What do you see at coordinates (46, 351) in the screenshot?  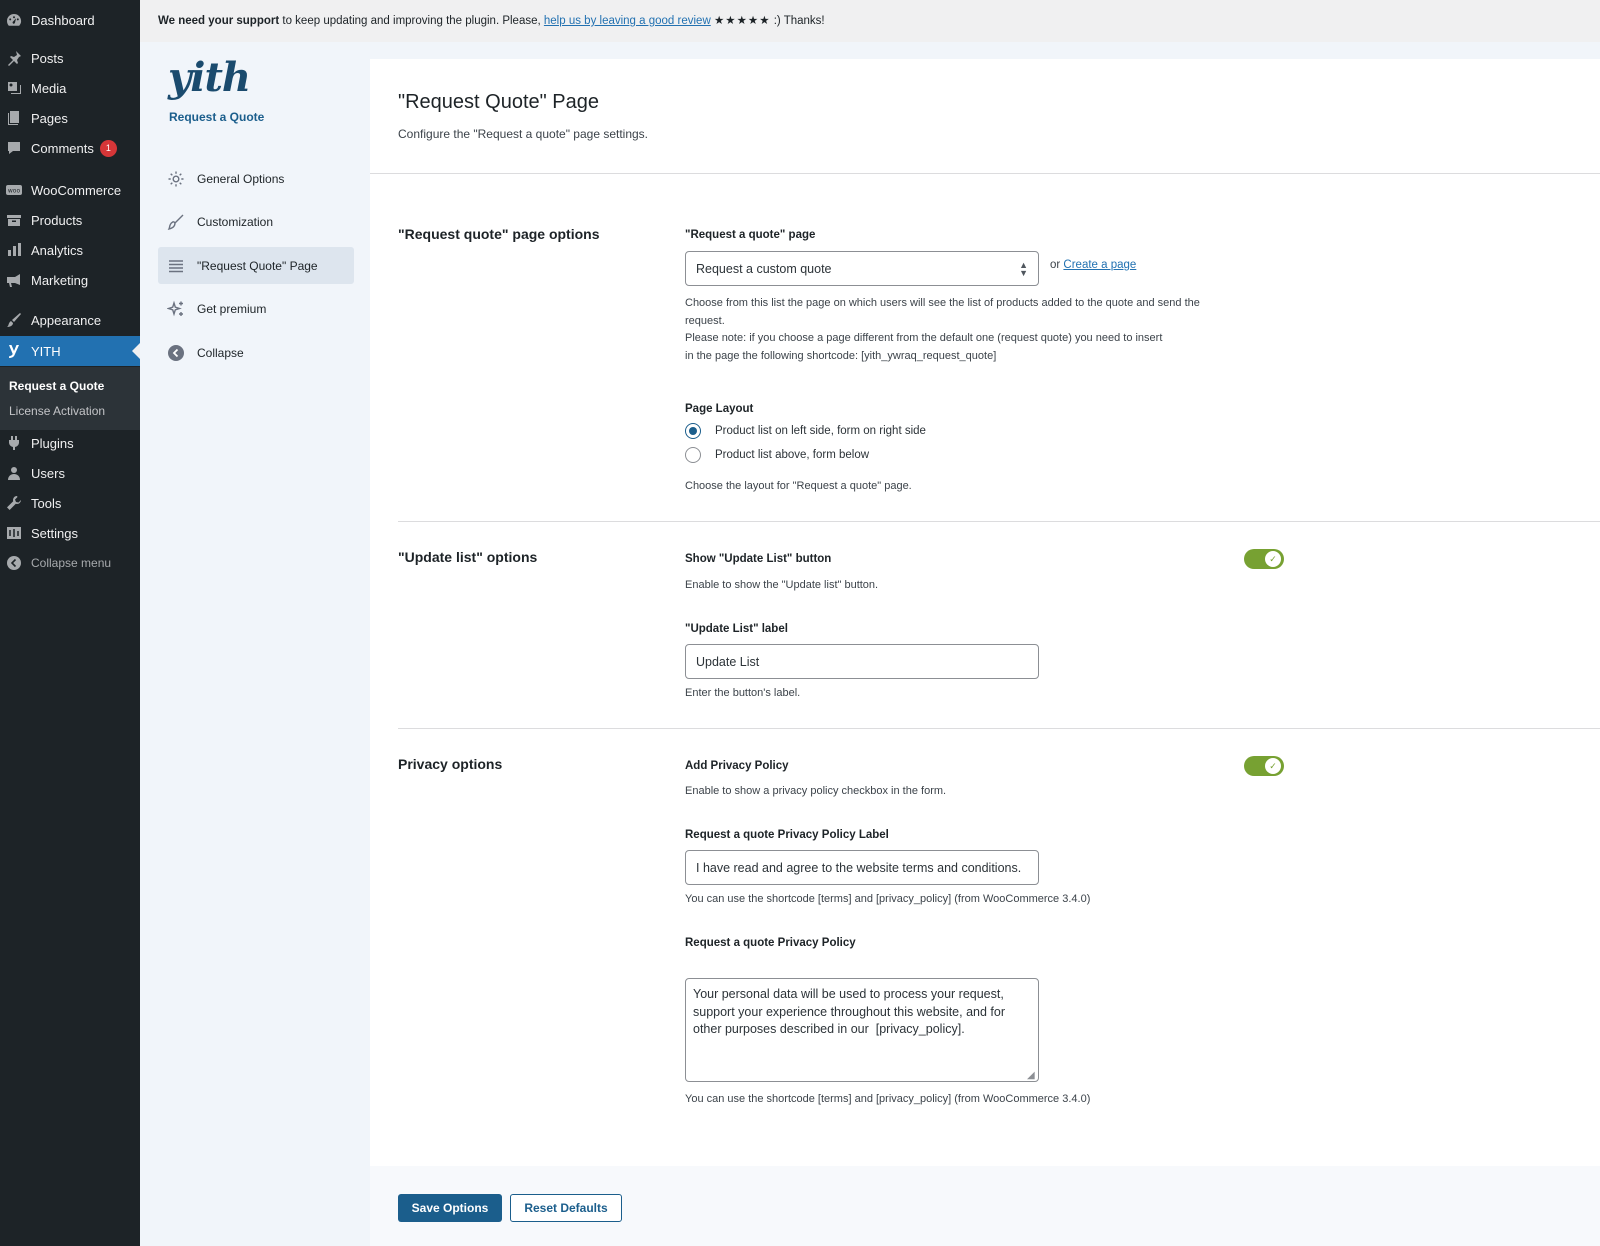 I see `menu-item-label: YITH` at bounding box center [46, 351].